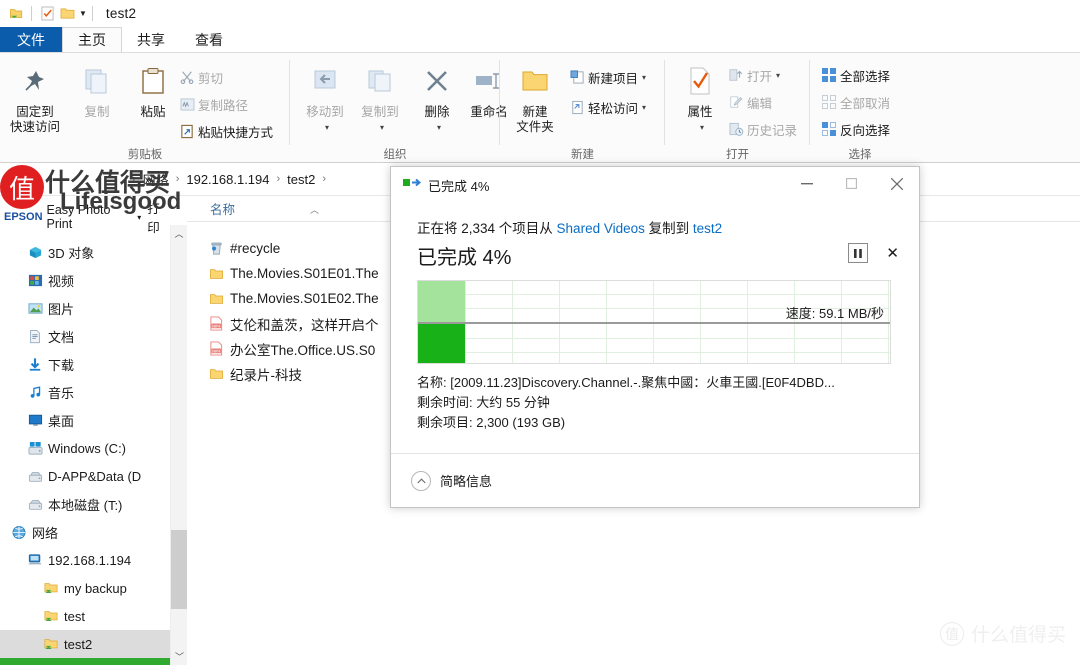 This screenshot has height=665, width=1080. I want to click on history-button: 历史记录, so click(761, 129).